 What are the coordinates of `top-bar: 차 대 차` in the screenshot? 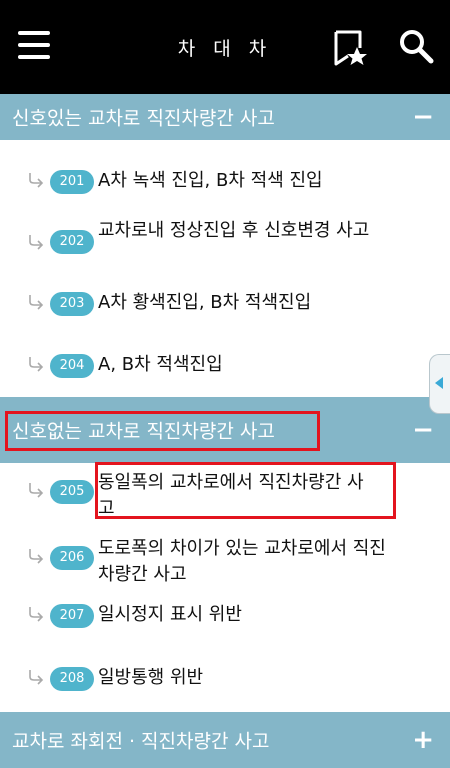 It's located at (225, 47).